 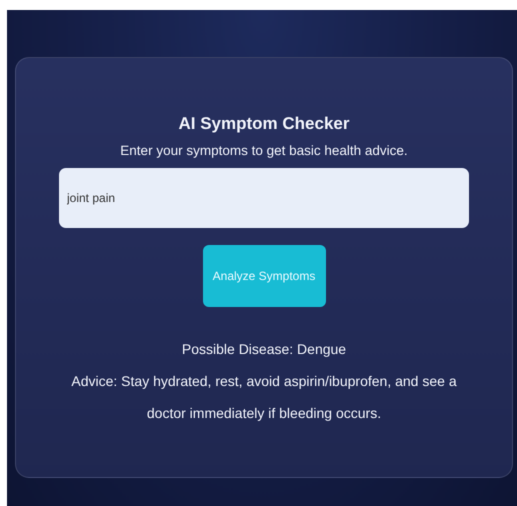 What do you see at coordinates (264, 198) in the screenshot?
I see `symptom-input-field: joint pain` at bounding box center [264, 198].